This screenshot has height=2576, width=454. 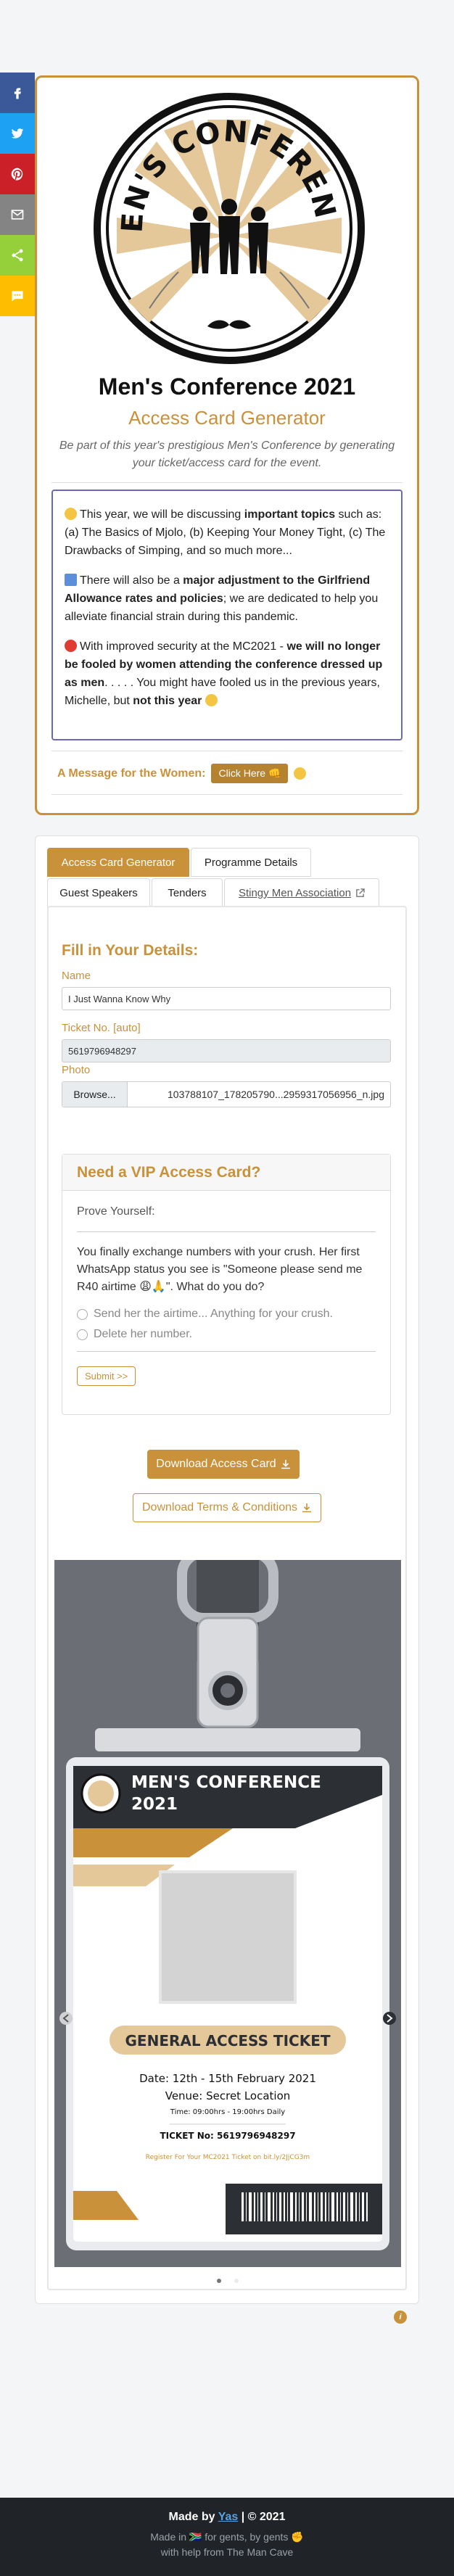 I want to click on name-input: I Just Wanna Know Why, so click(x=226, y=998).